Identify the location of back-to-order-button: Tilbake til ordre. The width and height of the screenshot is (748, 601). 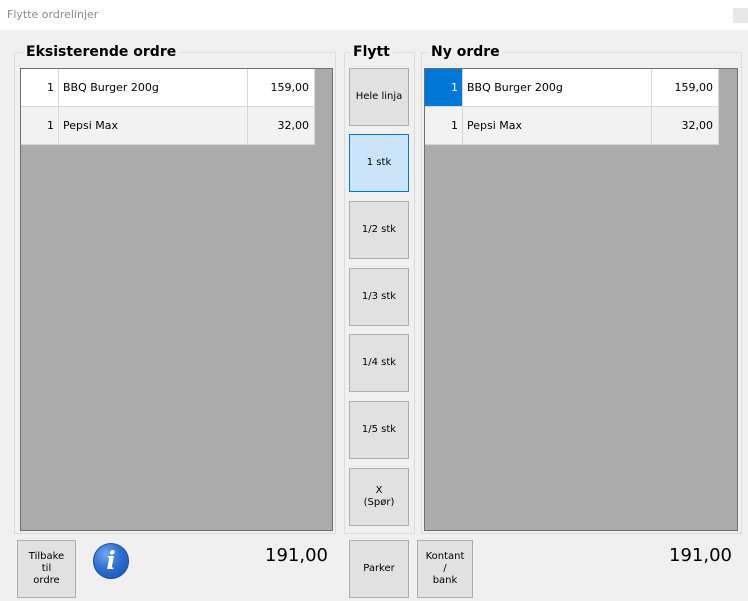
(46, 569).